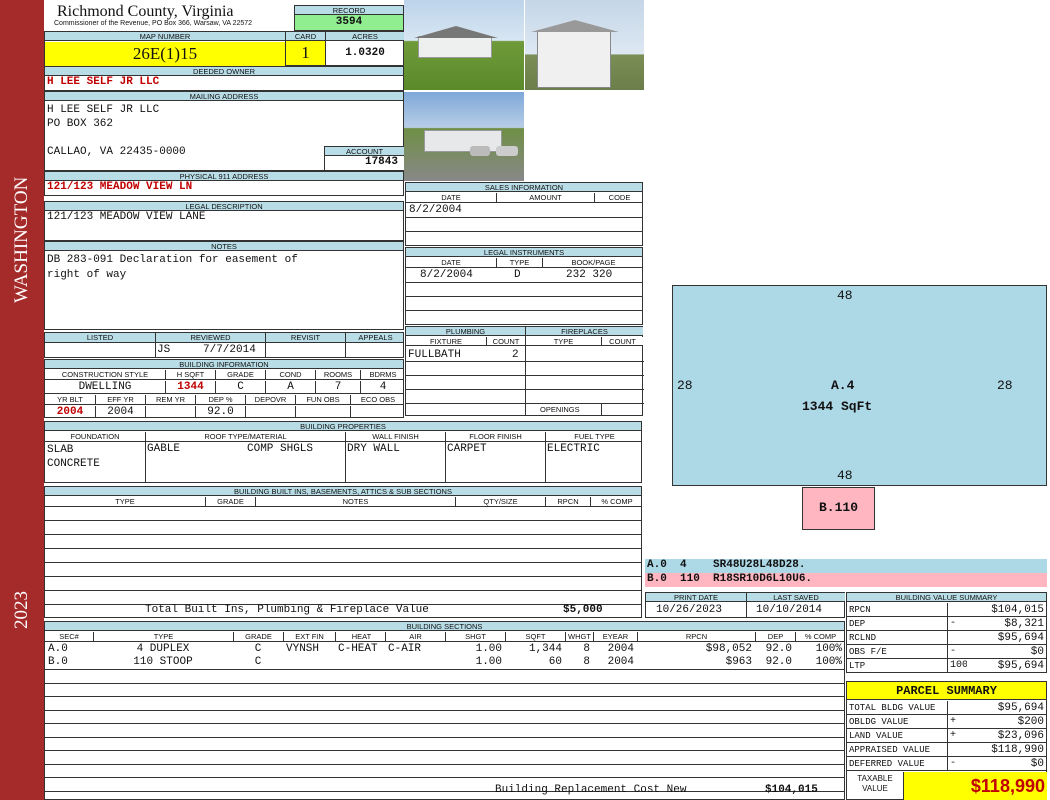 This screenshot has width=1050, height=800. I want to click on side-label-year: 2023, so click(21, 610).